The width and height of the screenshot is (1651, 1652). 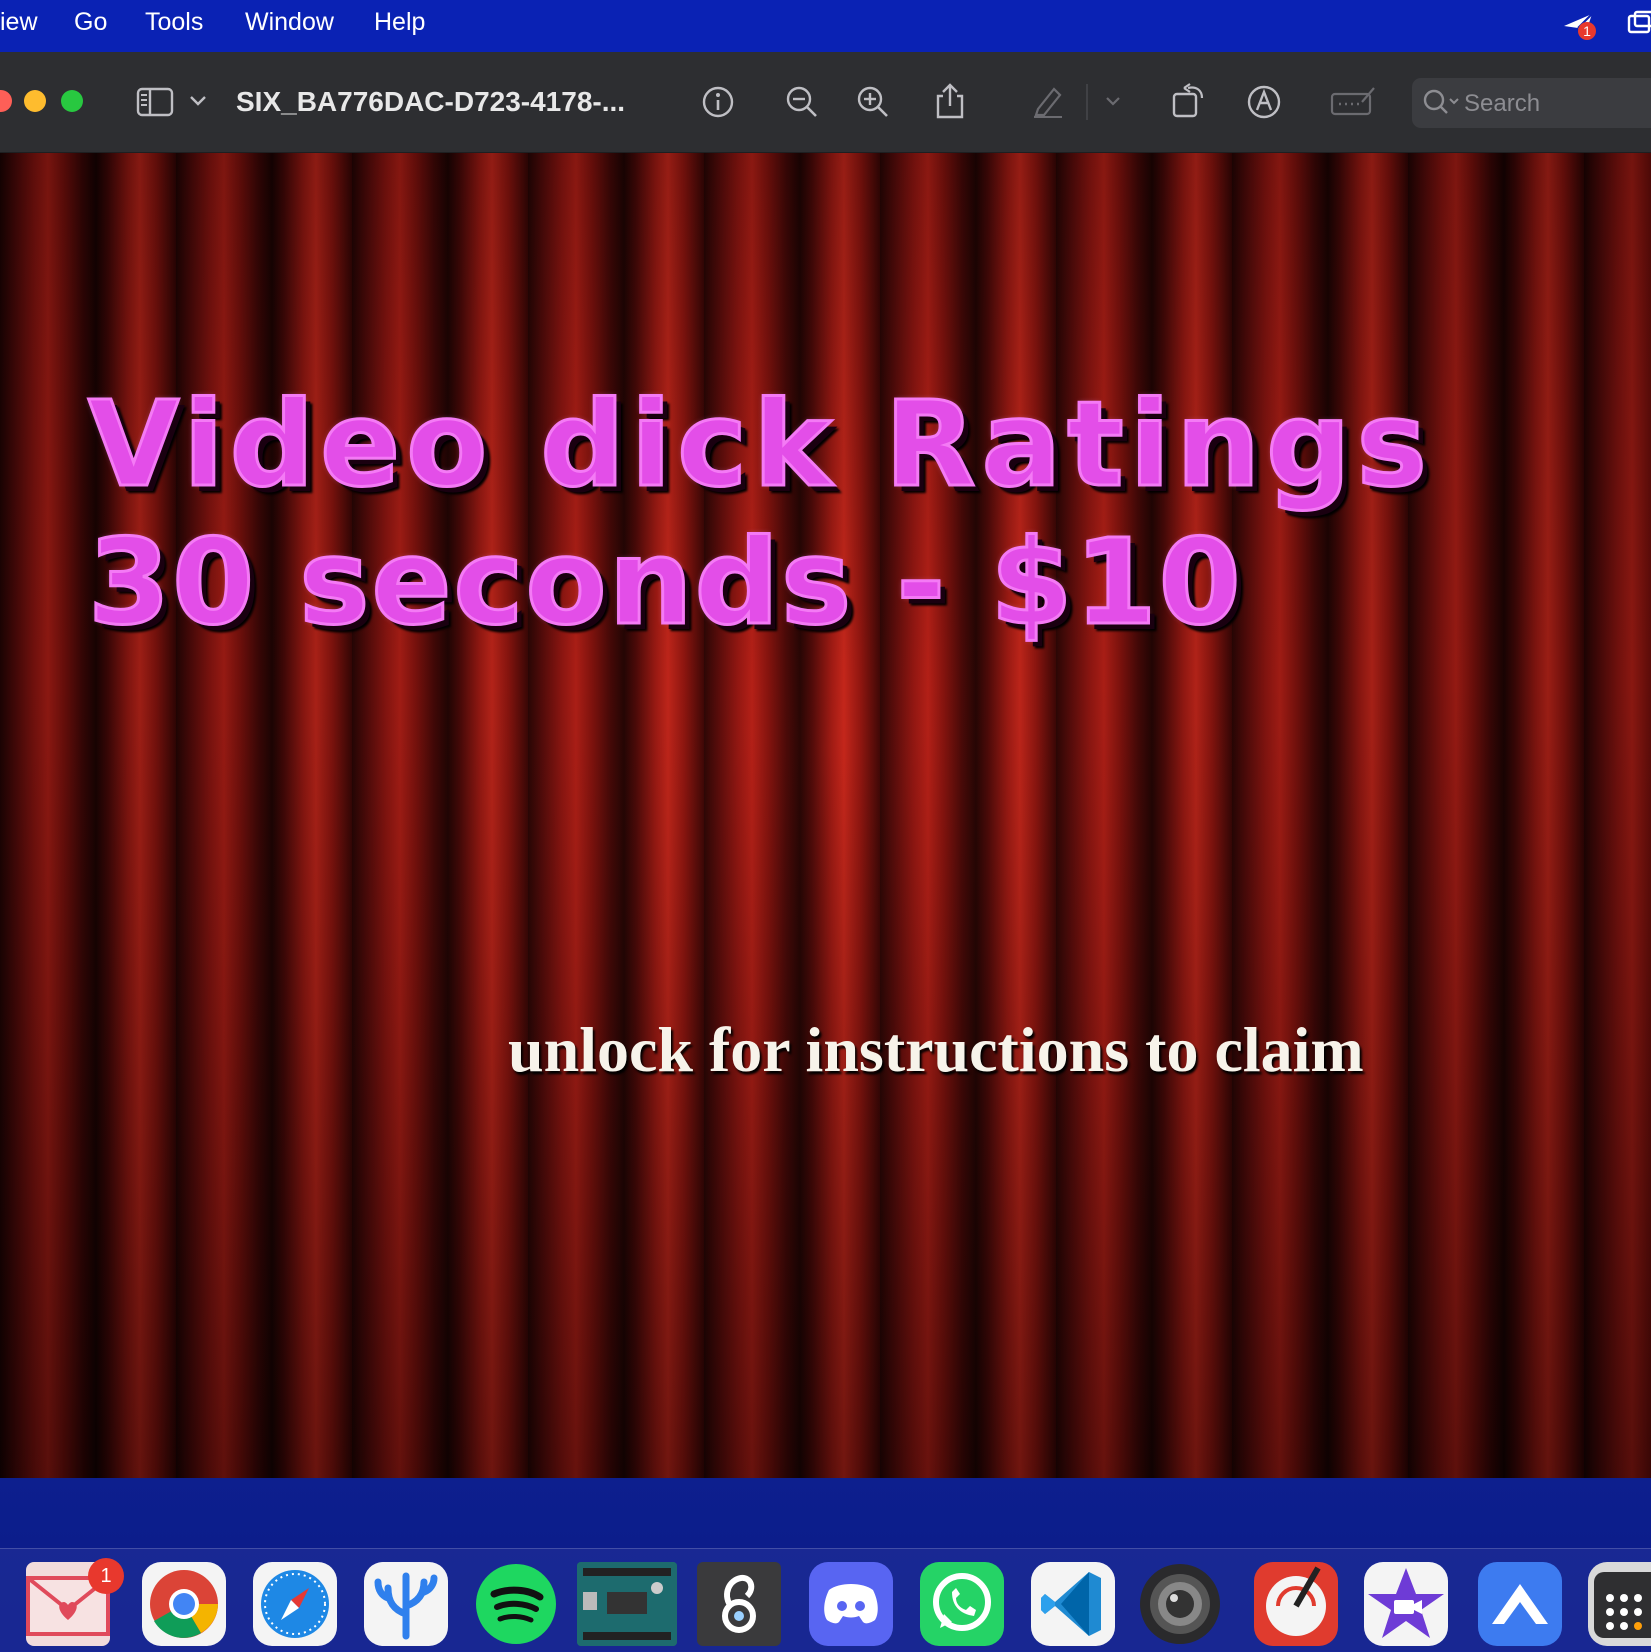 I want to click on dock-app-vpn, so click(x=1520, y=1604).